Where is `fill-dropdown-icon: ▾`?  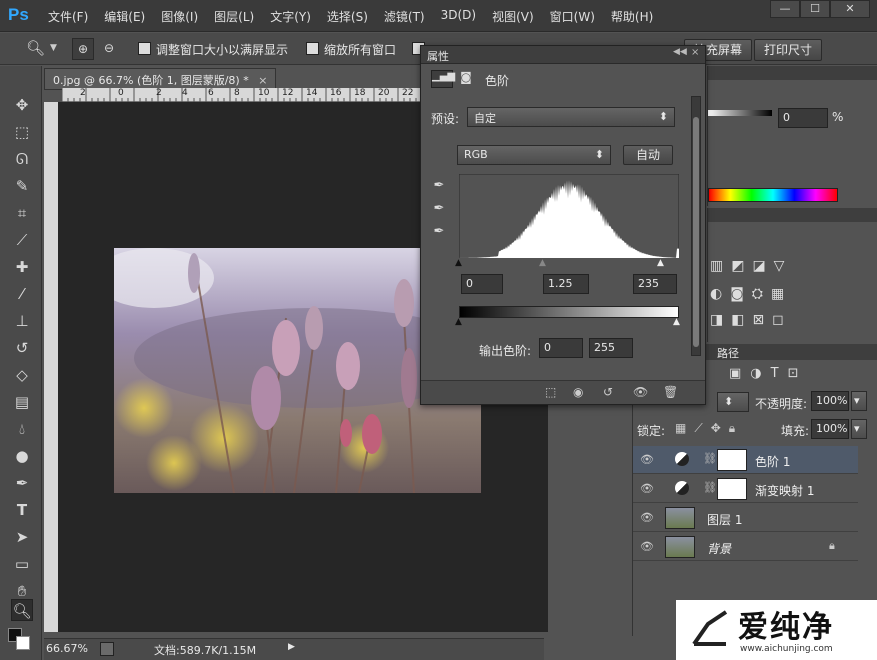
fill-dropdown-icon: ▾ is located at coordinates (859, 429).